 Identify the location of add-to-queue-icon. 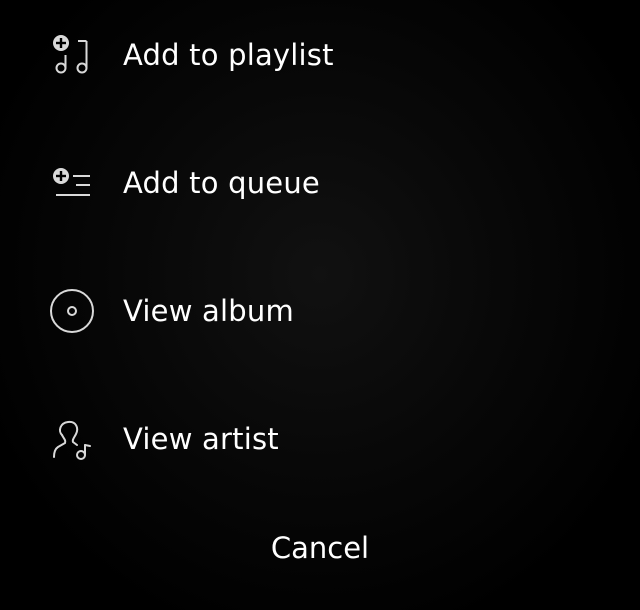
(72, 183).